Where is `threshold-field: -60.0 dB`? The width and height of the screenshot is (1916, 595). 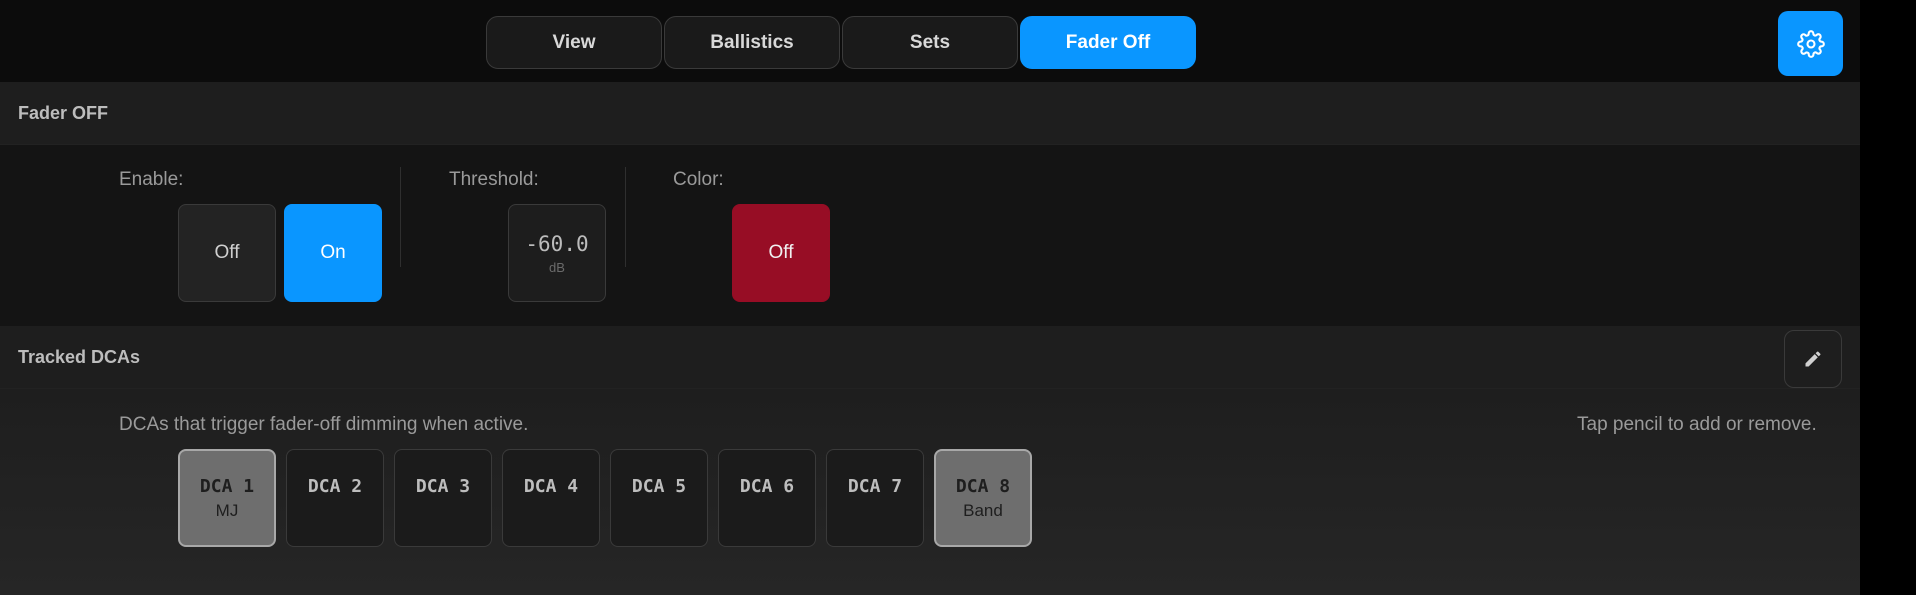
threshold-field: -60.0 dB is located at coordinates (557, 253).